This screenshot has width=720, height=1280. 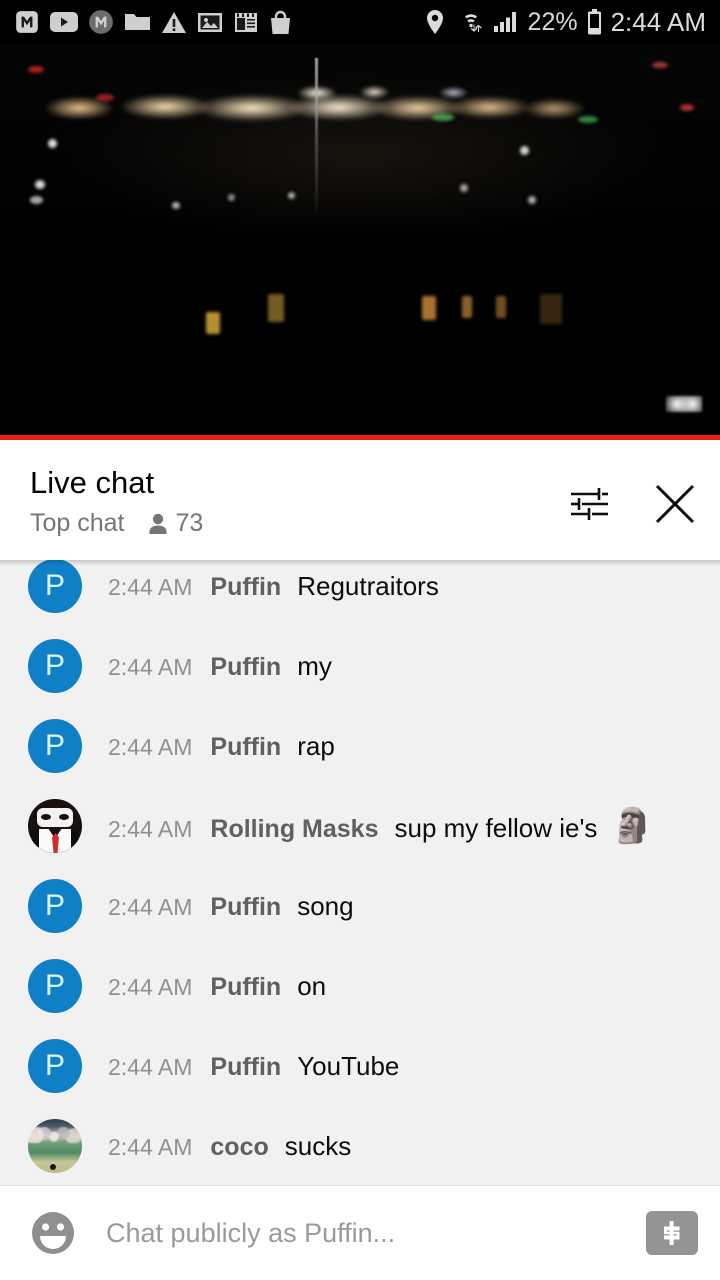 I want to click on message-text: my, so click(x=314, y=665).